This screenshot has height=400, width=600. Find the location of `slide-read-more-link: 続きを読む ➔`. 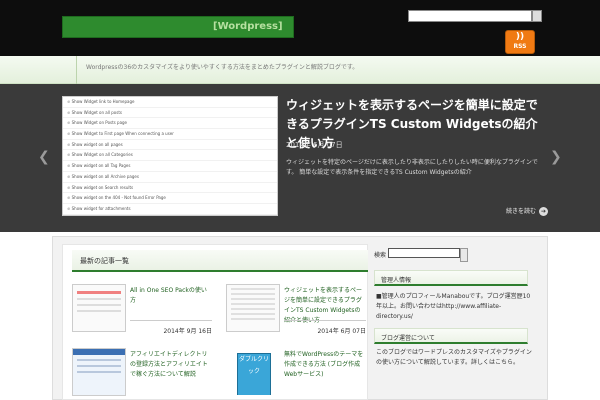

slide-read-more-link: 続きを読む ➔ is located at coordinates (527, 211).